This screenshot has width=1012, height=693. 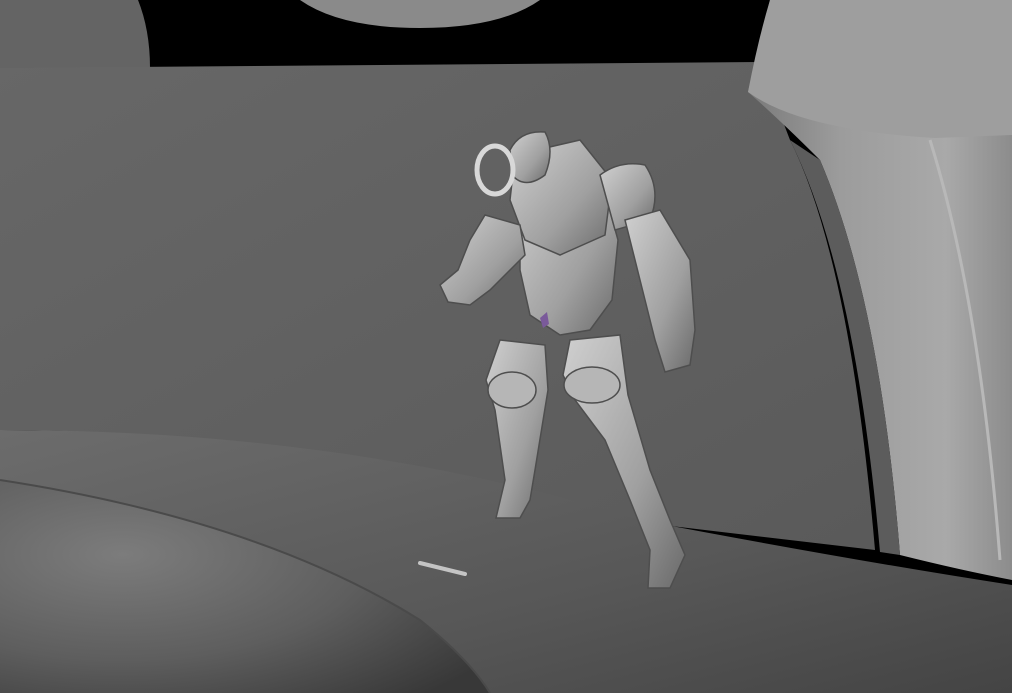 I want to click on robot-right-knee, so click(x=592, y=385).